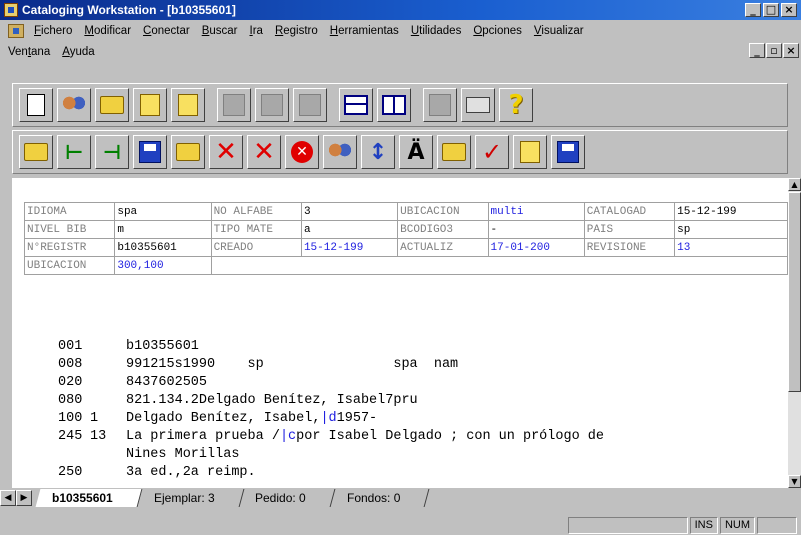 Image resolution: width=801 pixels, height=535 pixels. I want to click on folder-open-button, so click(188, 152).